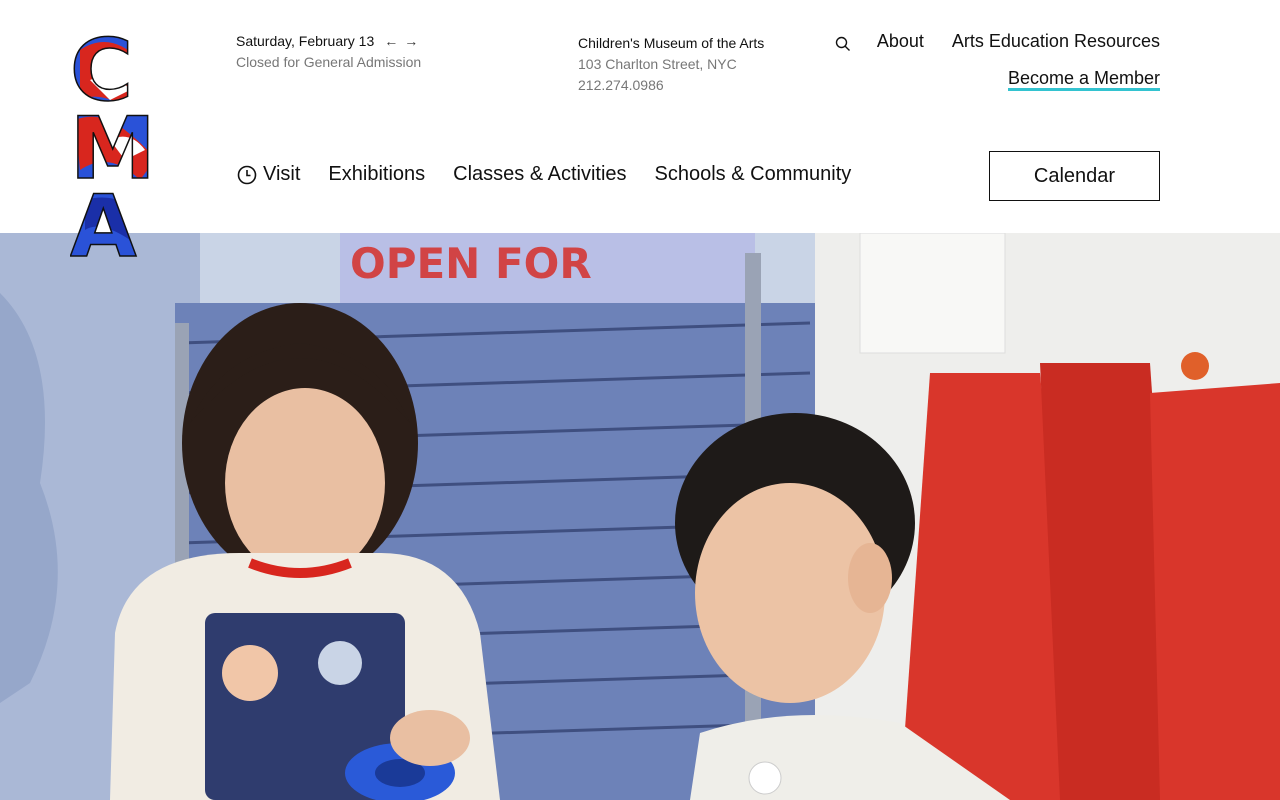  I want to click on museum-street: 103 Charlton Street, NYC, so click(671, 64).